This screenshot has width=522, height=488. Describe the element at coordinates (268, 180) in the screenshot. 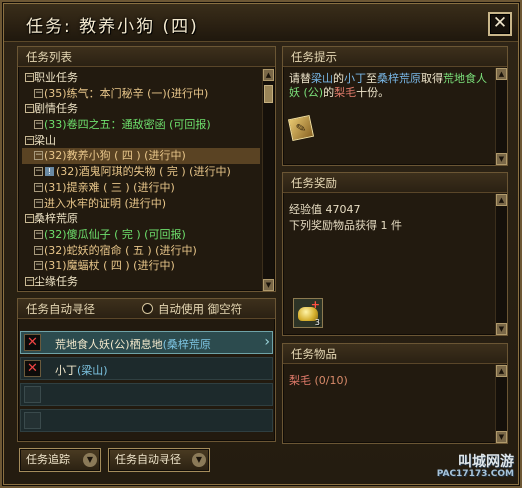

I see `quest-list-scrollbar: ▲ ▼` at that location.